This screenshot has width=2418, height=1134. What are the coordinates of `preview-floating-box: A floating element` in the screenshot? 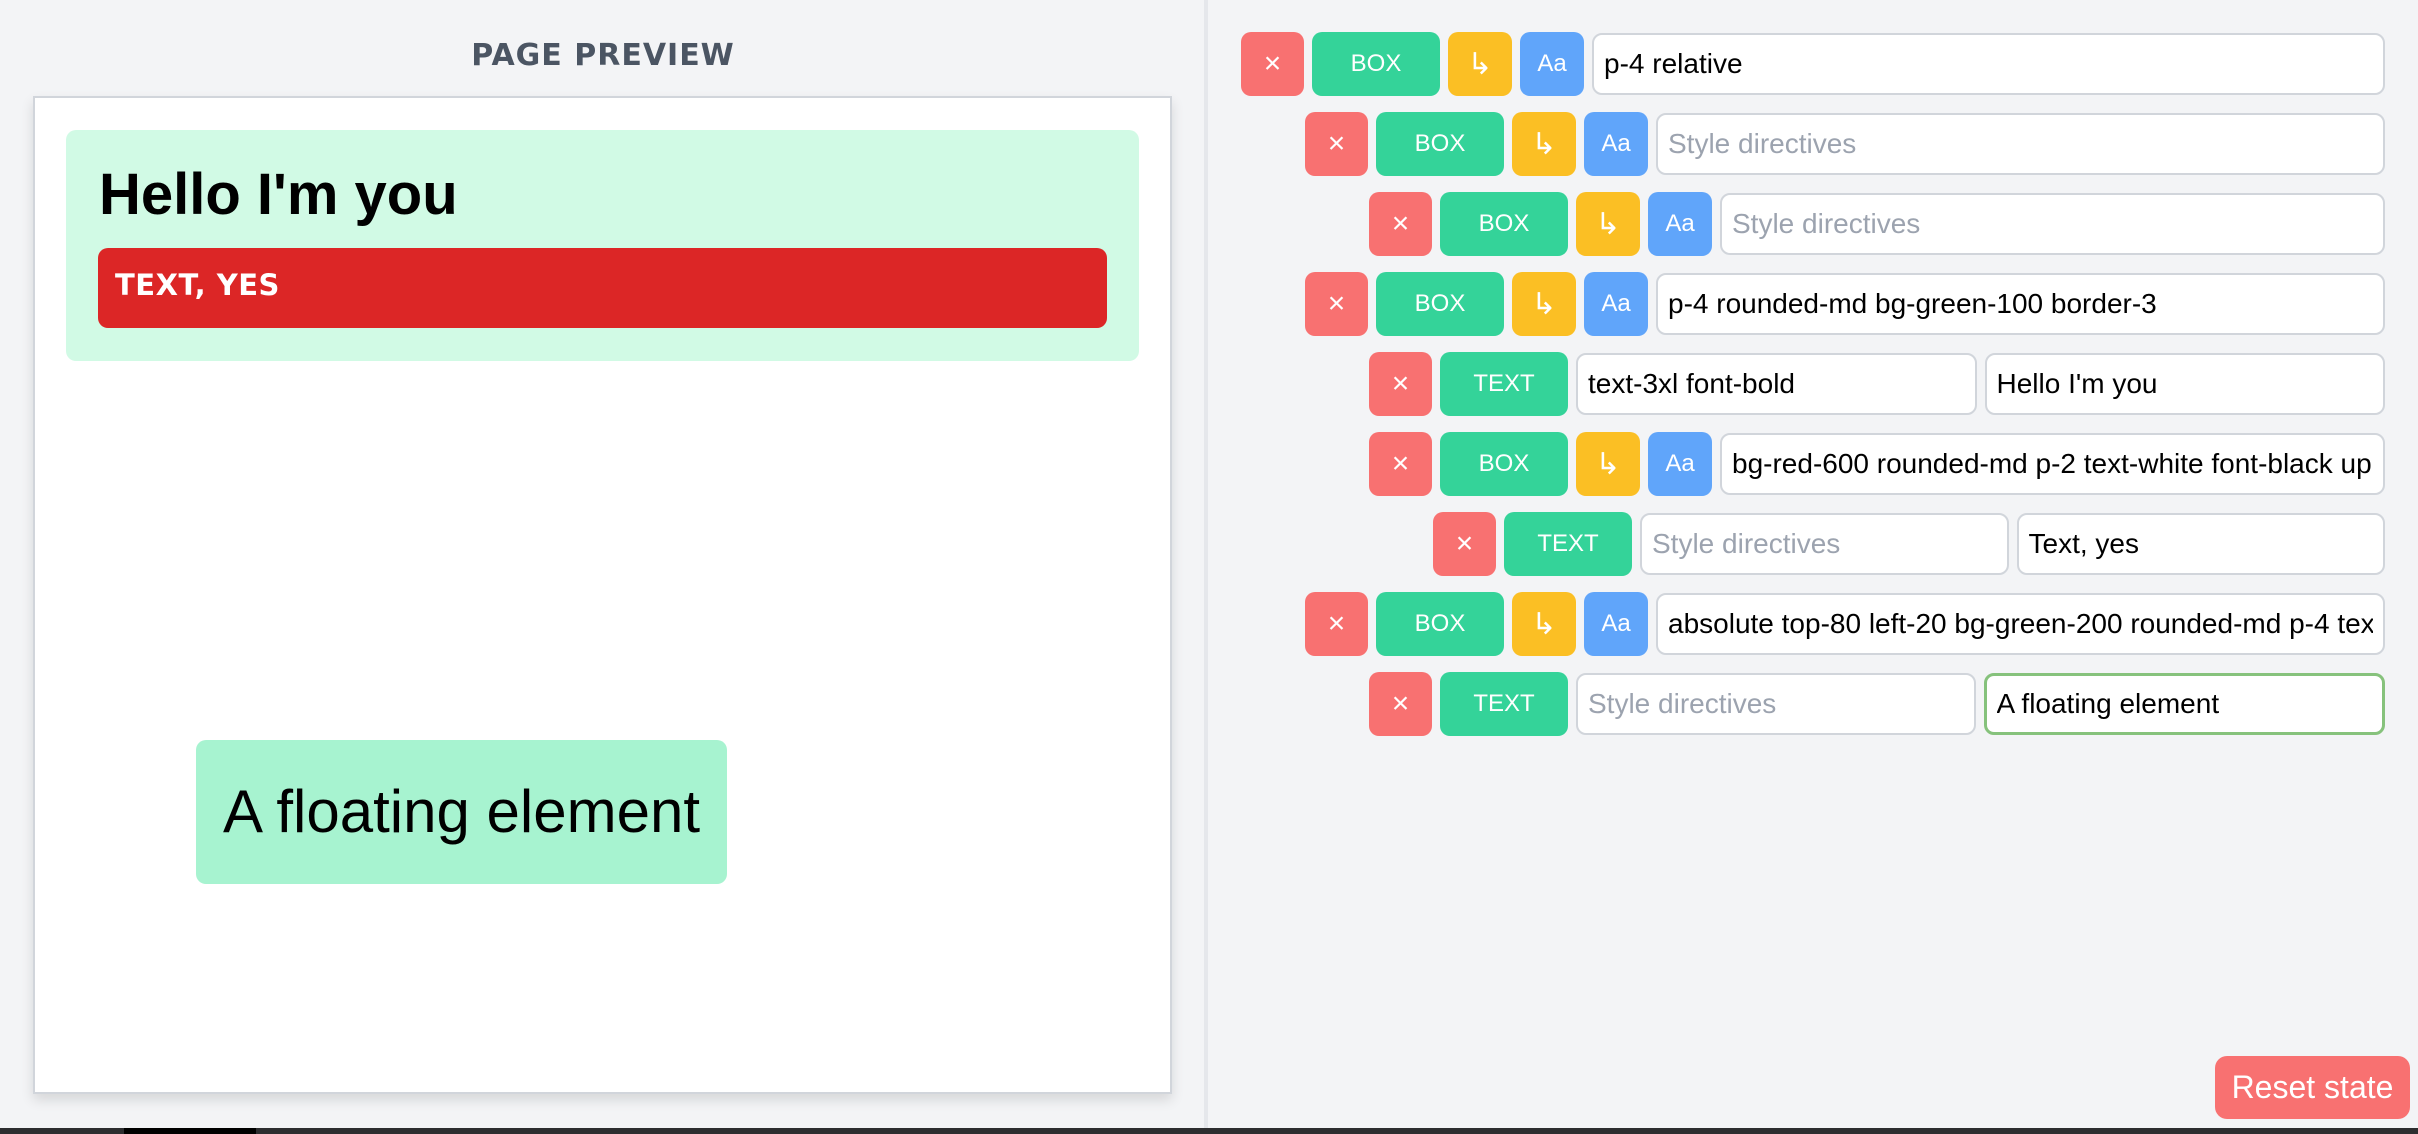 It's located at (461, 812).